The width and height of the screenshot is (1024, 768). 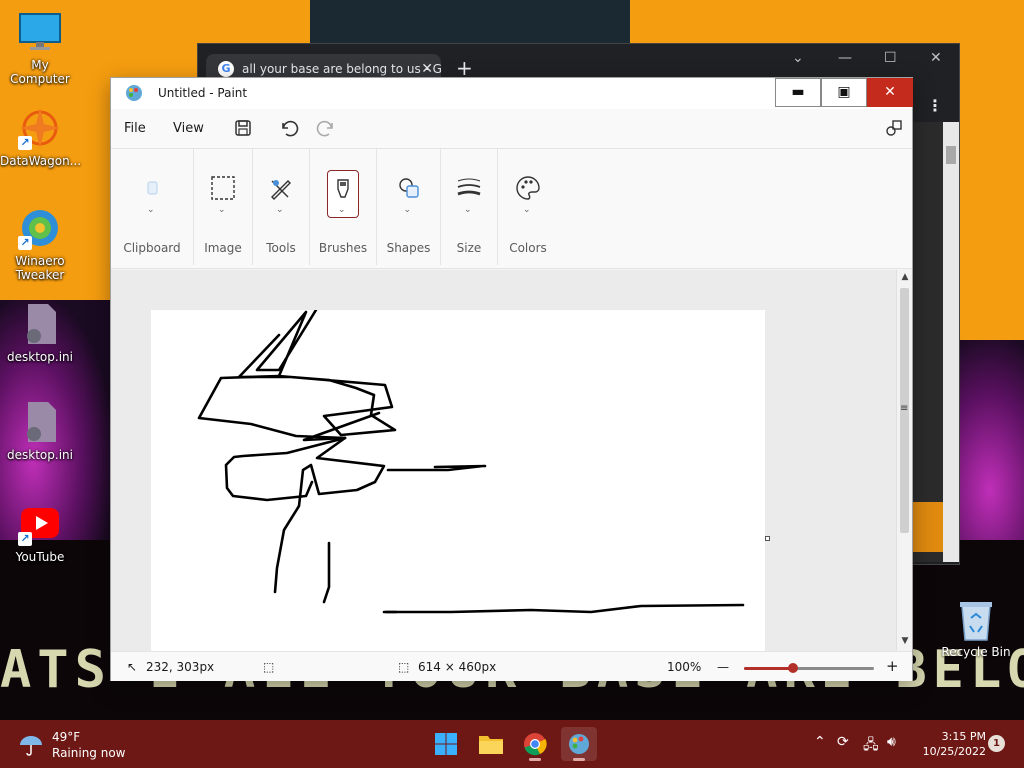 I want to click on menu-file: File, so click(x=135, y=128).